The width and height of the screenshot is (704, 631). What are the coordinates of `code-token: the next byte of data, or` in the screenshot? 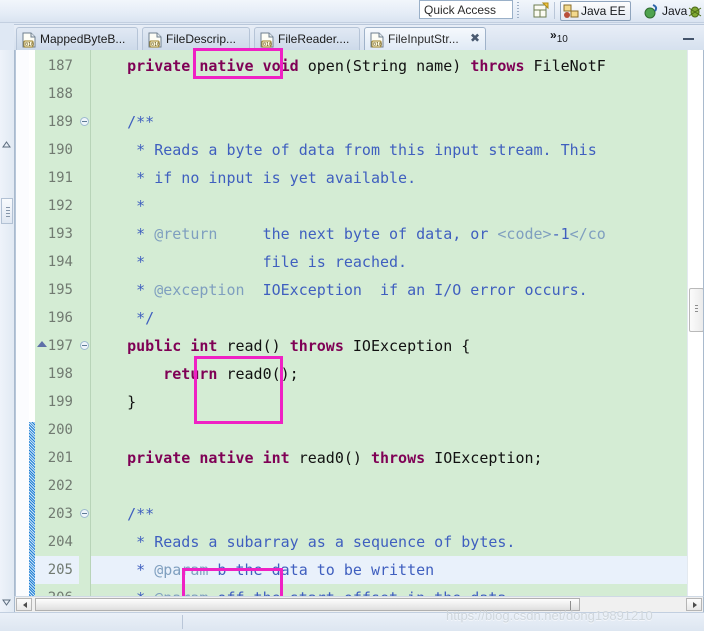 It's located at (357, 234).